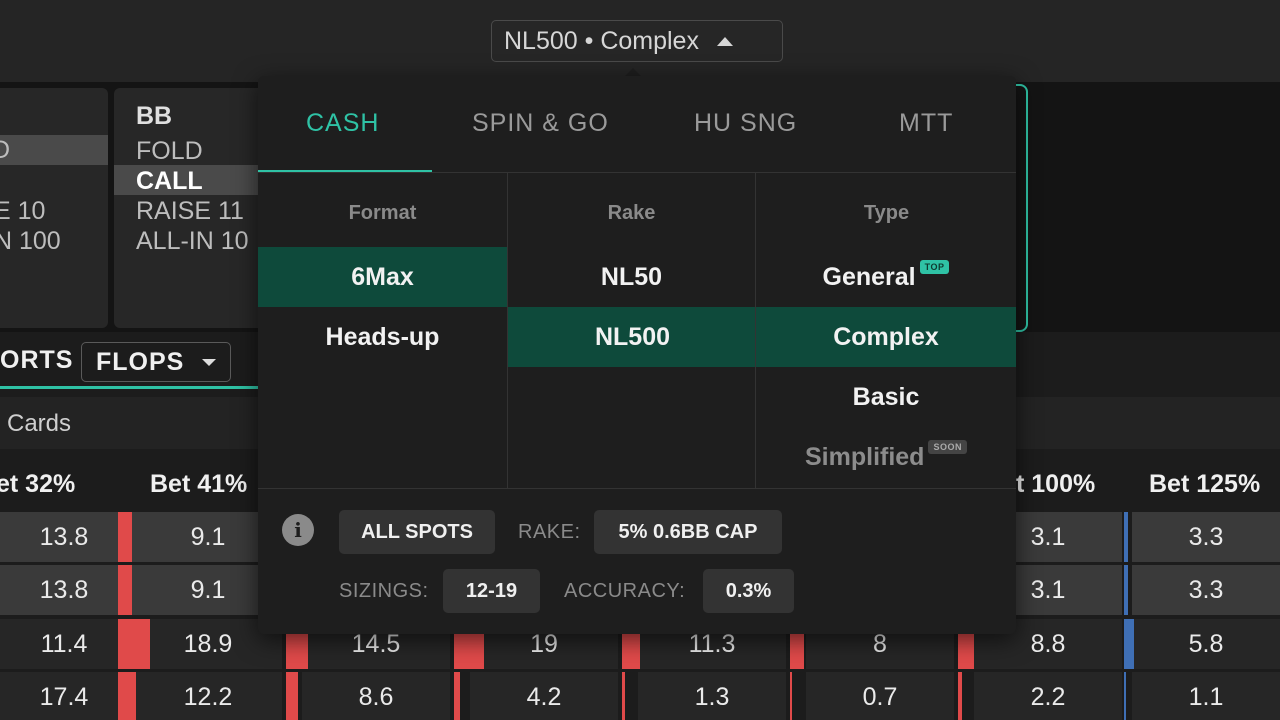 This screenshot has height=720, width=1280. I want to click on format-option-heads-up: Heads-up, so click(382, 337).